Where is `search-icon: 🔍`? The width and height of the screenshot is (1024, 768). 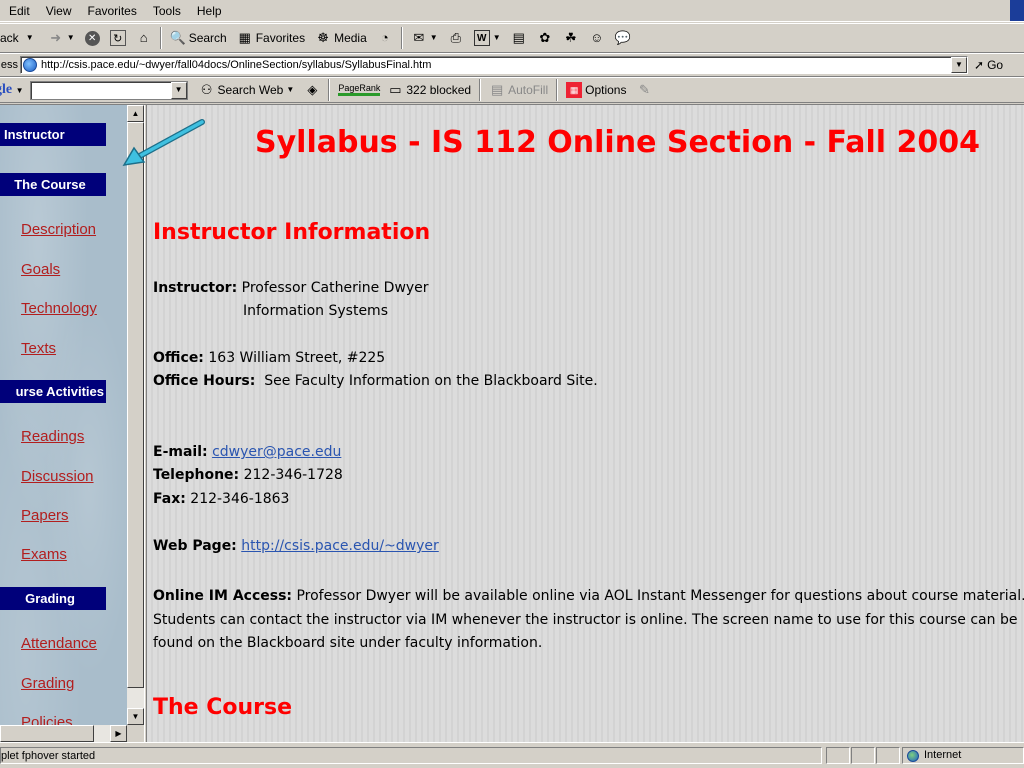
search-icon: 🔍 is located at coordinates (177, 37).